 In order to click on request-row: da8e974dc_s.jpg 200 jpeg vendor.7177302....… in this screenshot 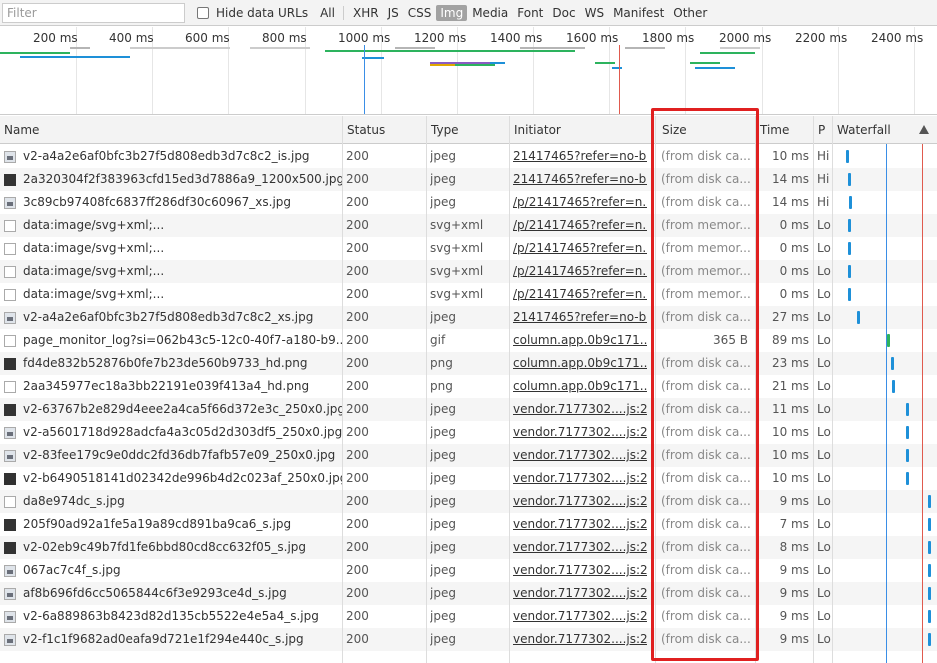, I will do `click(468, 501)`.